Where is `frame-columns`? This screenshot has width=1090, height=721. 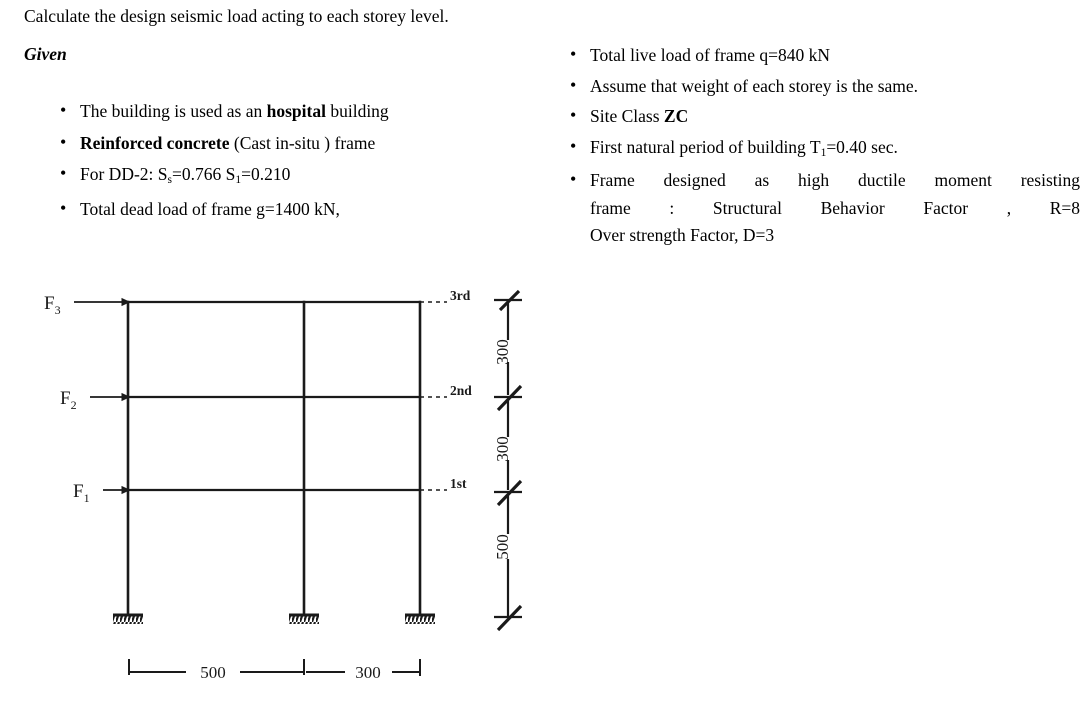
frame-columns is located at coordinates (274, 458).